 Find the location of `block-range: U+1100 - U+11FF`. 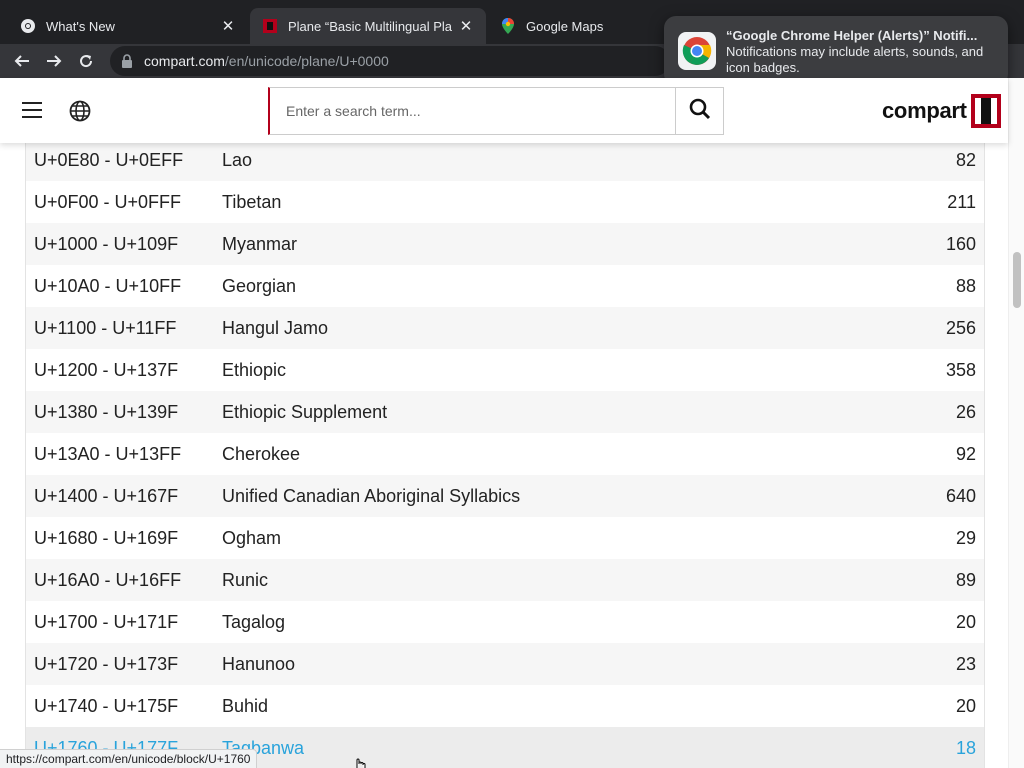

block-range: U+1100 - U+11FF is located at coordinates (124, 328).